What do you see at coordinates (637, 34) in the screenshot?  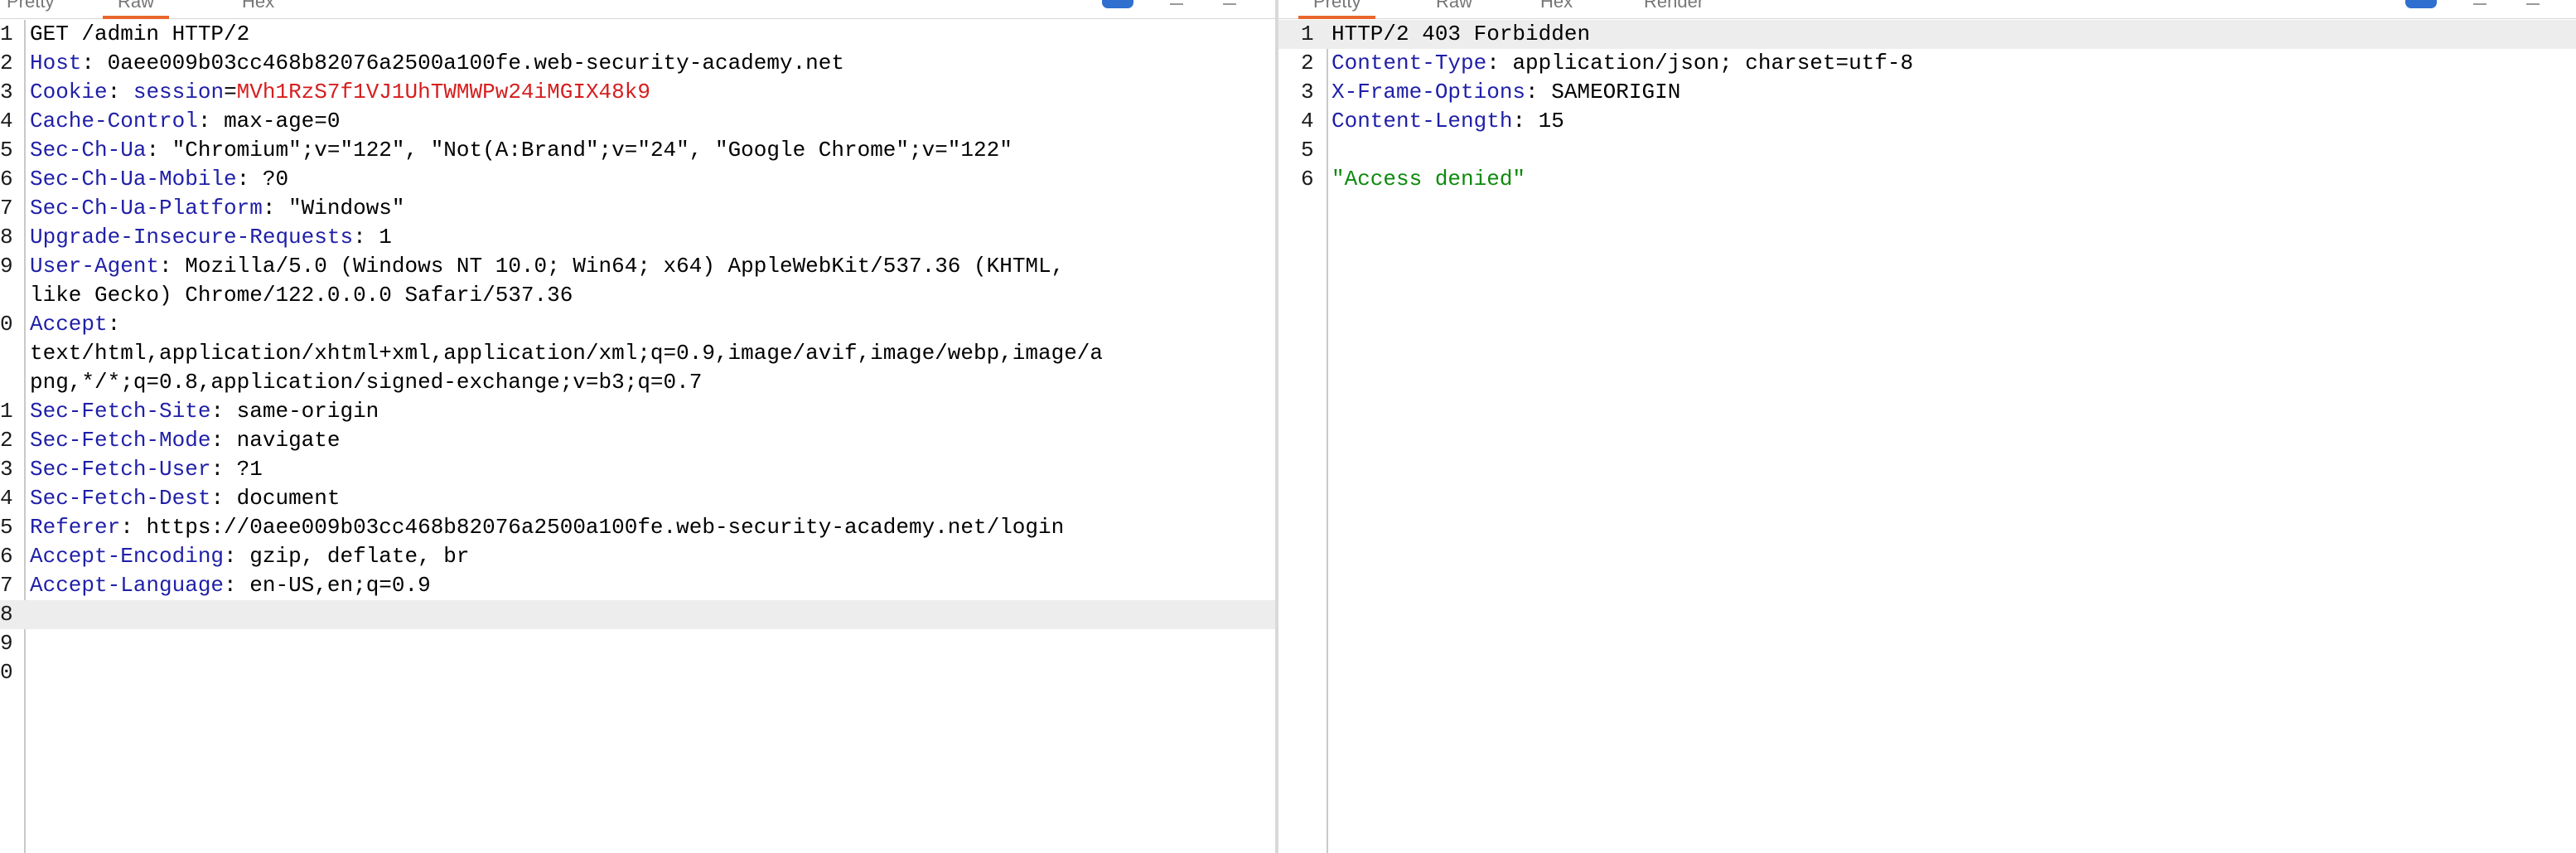 I see `request-line: 1 GET /admin HTTP/2` at bounding box center [637, 34].